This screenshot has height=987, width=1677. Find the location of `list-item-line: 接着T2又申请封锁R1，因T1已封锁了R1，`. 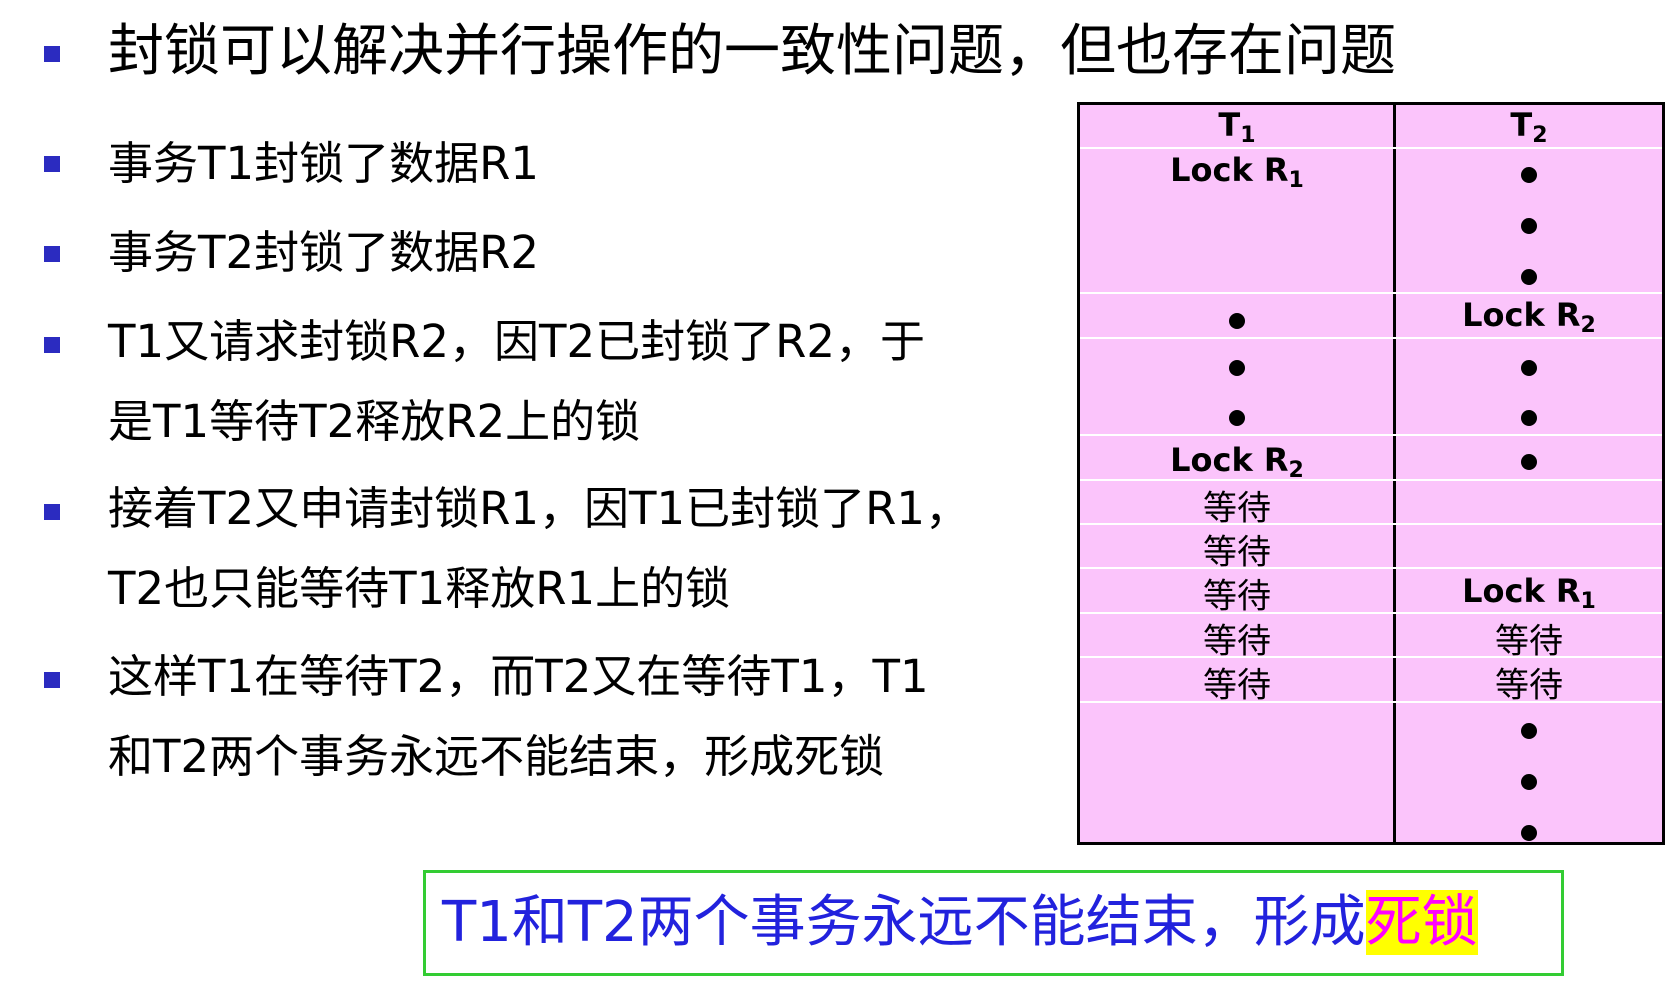

list-item-line: 接着T2又申请封锁R1，因T1已封锁了R1， is located at coordinates (539, 508).